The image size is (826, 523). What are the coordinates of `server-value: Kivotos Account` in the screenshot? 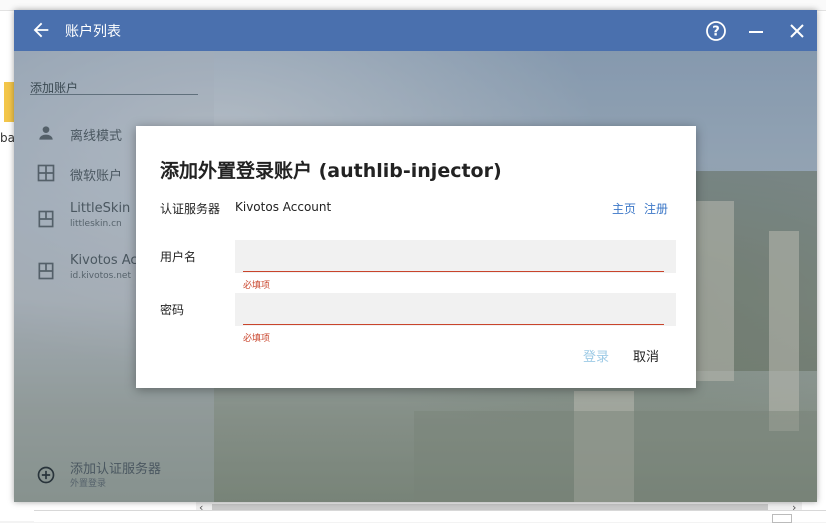 It's located at (283, 207).